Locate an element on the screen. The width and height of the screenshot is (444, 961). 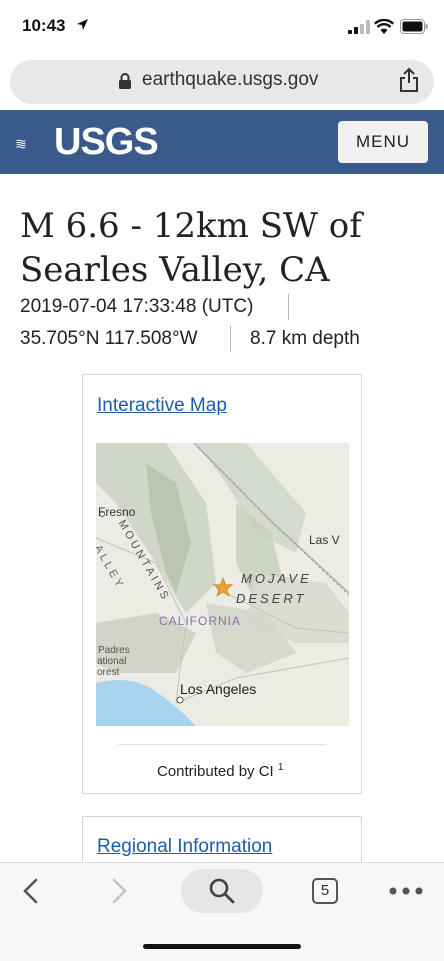
page-title: M 6.6 - 12km SW of Searles Valley, CA is located at coordinates (191, 248).